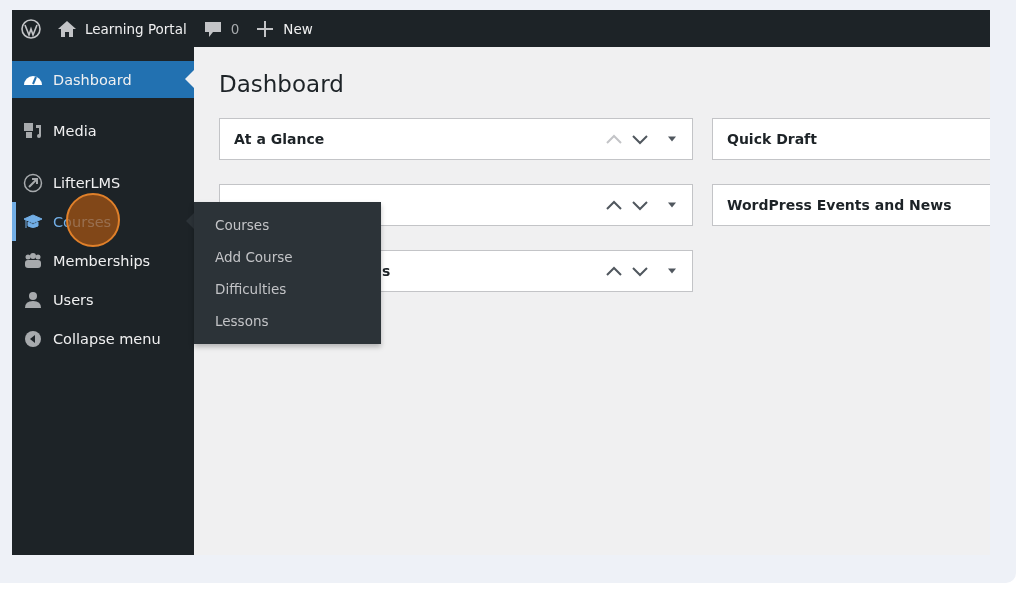 Image resolution: width=1024 pixels, height=589 pixels. Describe the element at coordinates (287, 257) in the screenshot. I see `submenu-item: Add Course` at that location.